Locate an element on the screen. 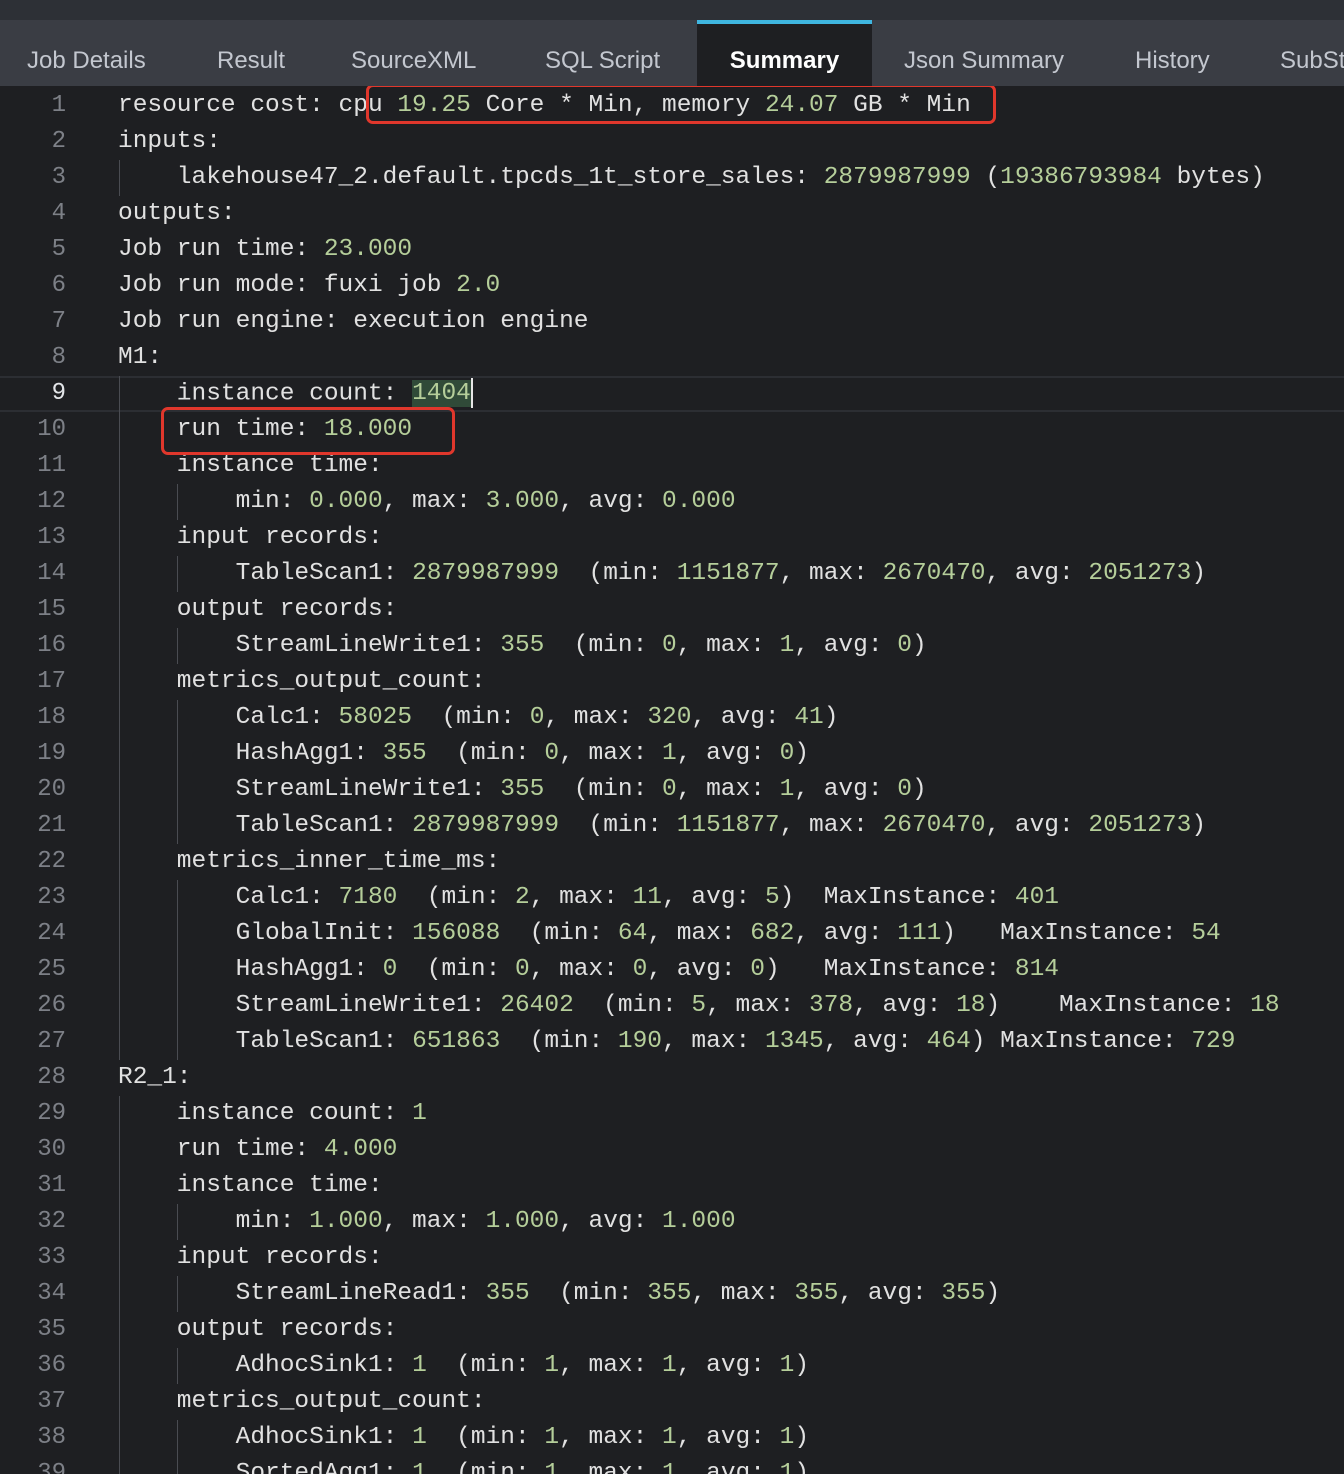  code-line: 32 min: 1.000, max: 1.000, avg: 1.000 is located at coordinates (672, 1222).